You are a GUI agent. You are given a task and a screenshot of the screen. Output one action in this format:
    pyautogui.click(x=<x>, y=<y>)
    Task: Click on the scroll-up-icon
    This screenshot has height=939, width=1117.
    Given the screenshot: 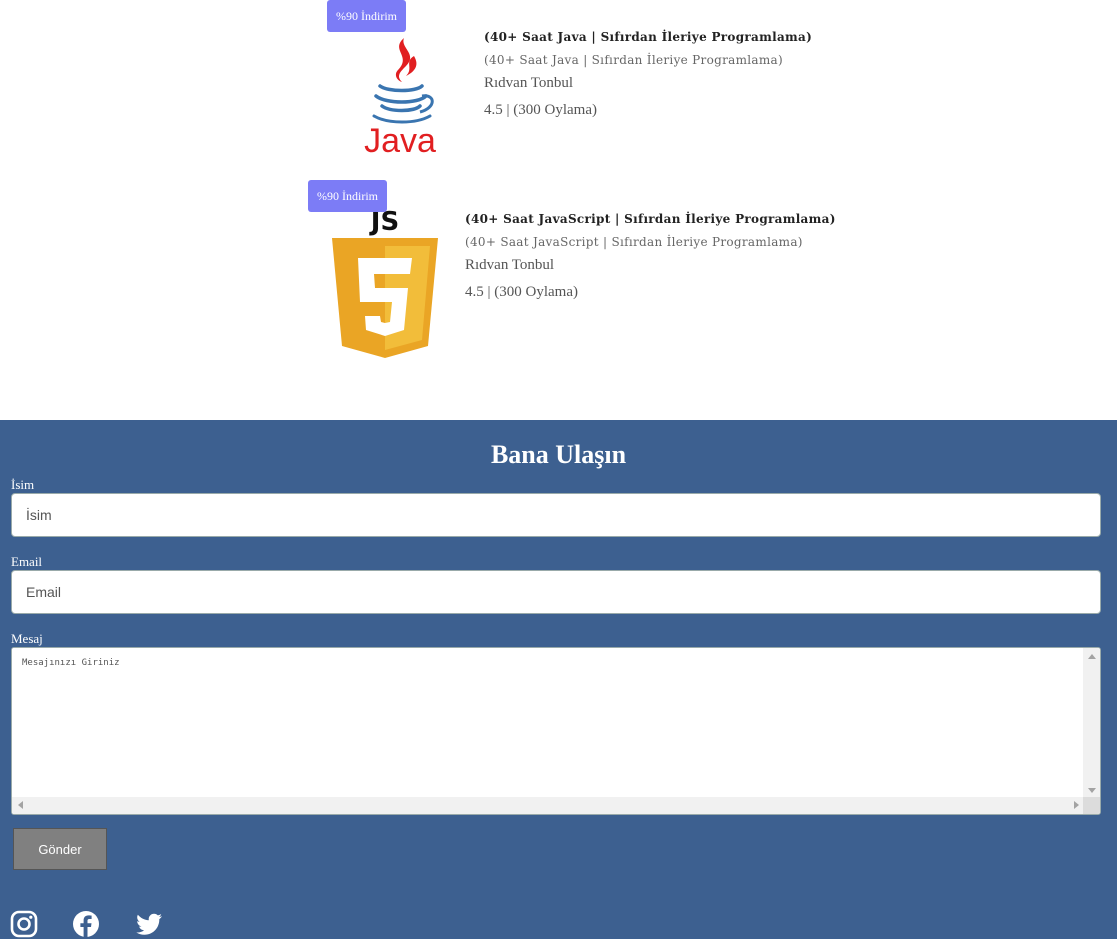 What is the action you would take?
    pyautogui.click(x=1092, y=656)
    